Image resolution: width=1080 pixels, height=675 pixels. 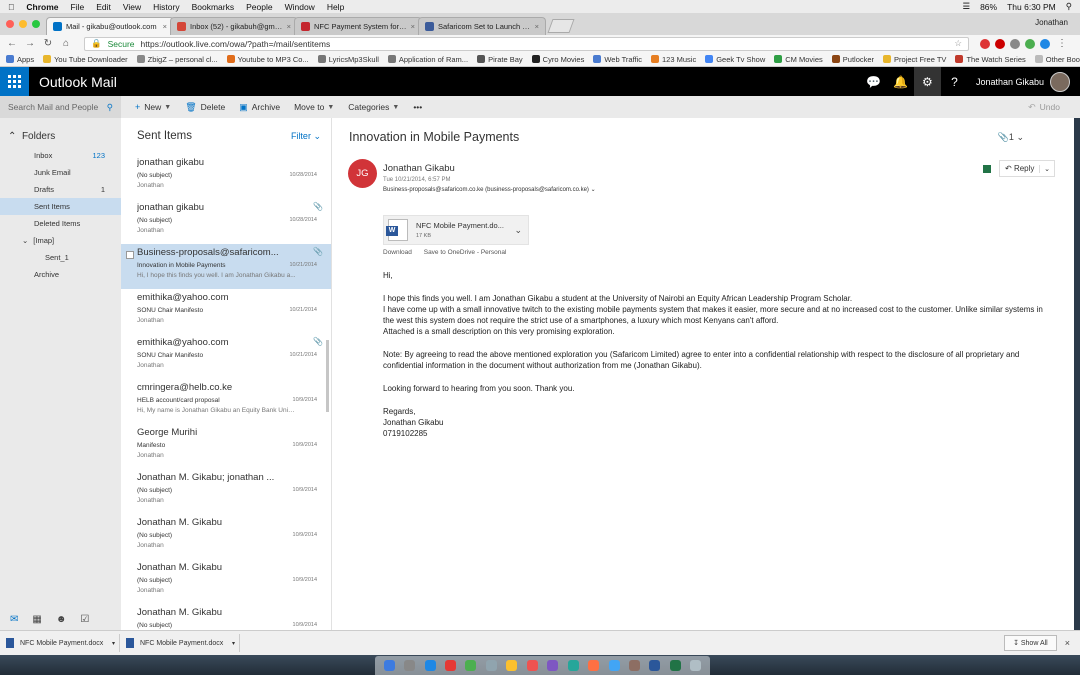 What do you see at coordinates (954, 81) in the screenshot?
I see `help-icon: ?` at bounding box center [954, 81].